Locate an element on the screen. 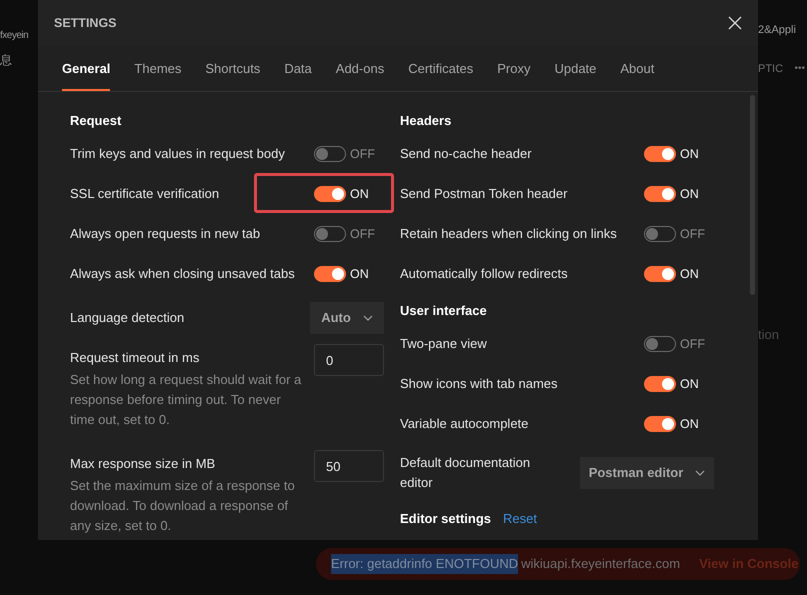  background-text: 2&Appli is located at coordinates (777, 30).